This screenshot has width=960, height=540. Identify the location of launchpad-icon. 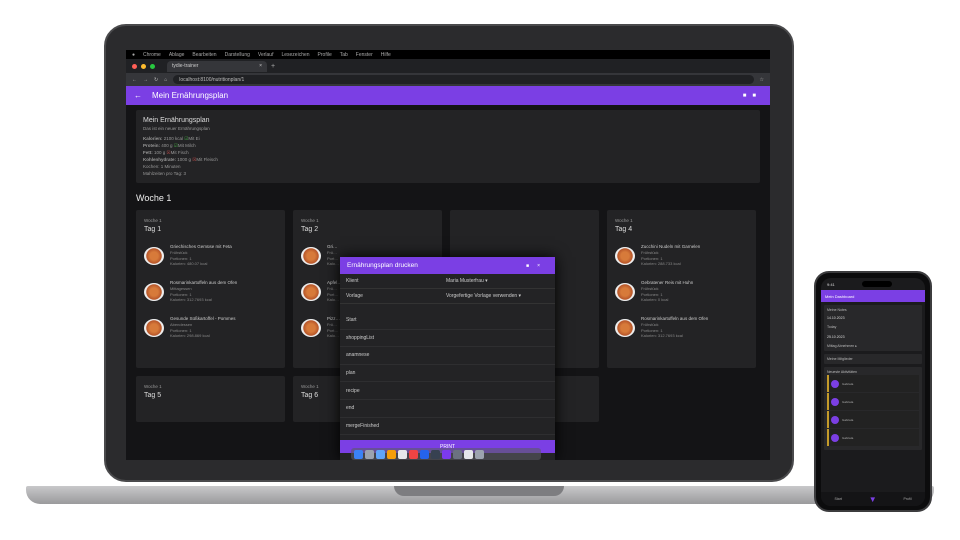
(369, 454).